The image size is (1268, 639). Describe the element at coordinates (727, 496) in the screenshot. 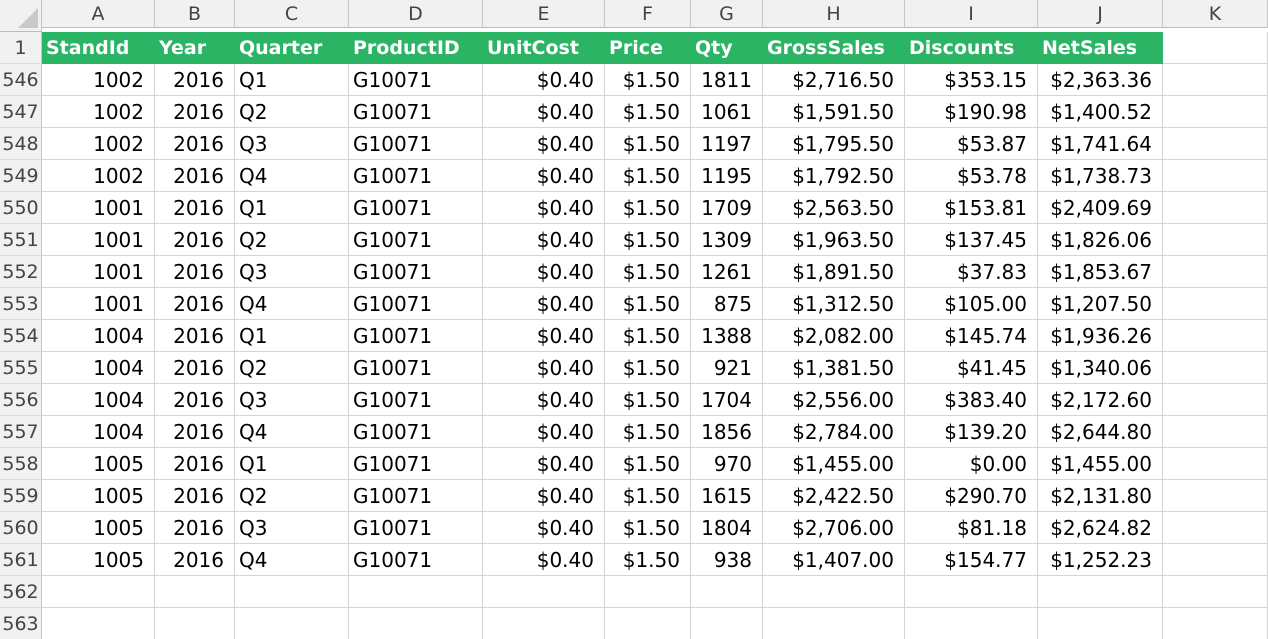

I see `table-cell-qty: 1615` at that location.